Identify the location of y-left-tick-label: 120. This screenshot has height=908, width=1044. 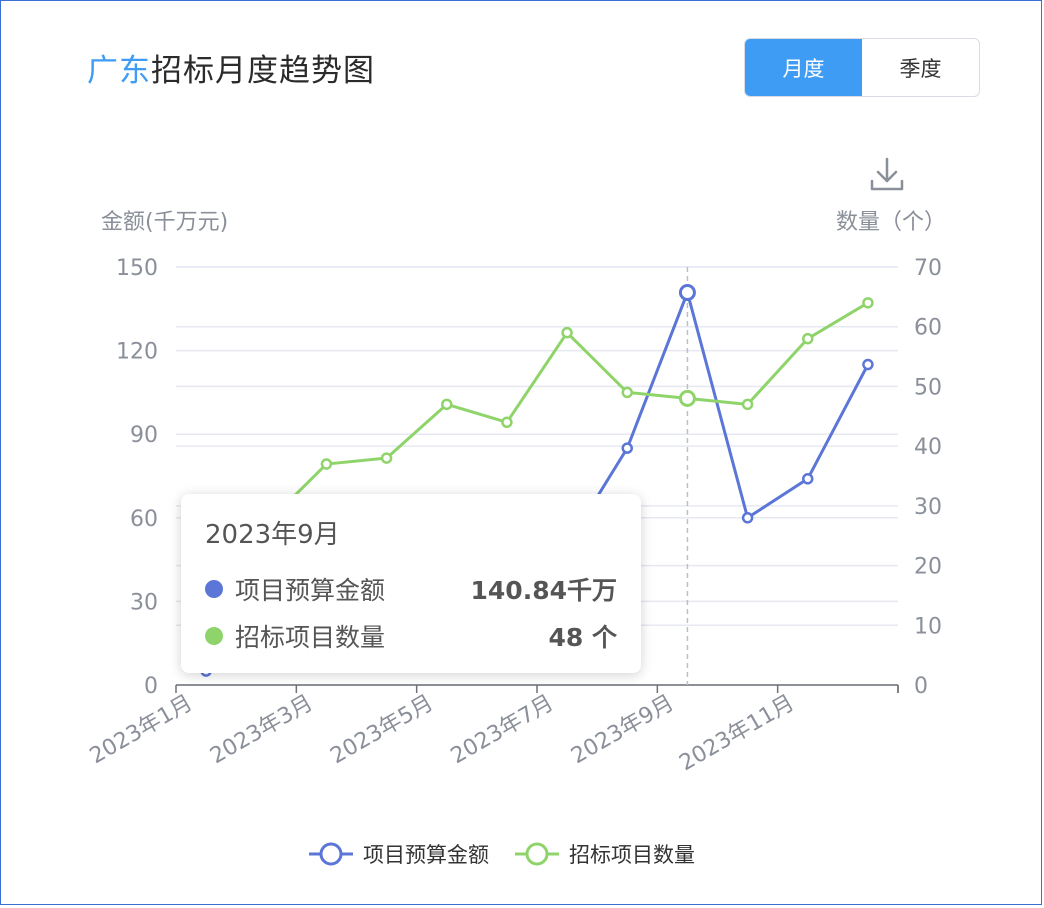
(137, 352).